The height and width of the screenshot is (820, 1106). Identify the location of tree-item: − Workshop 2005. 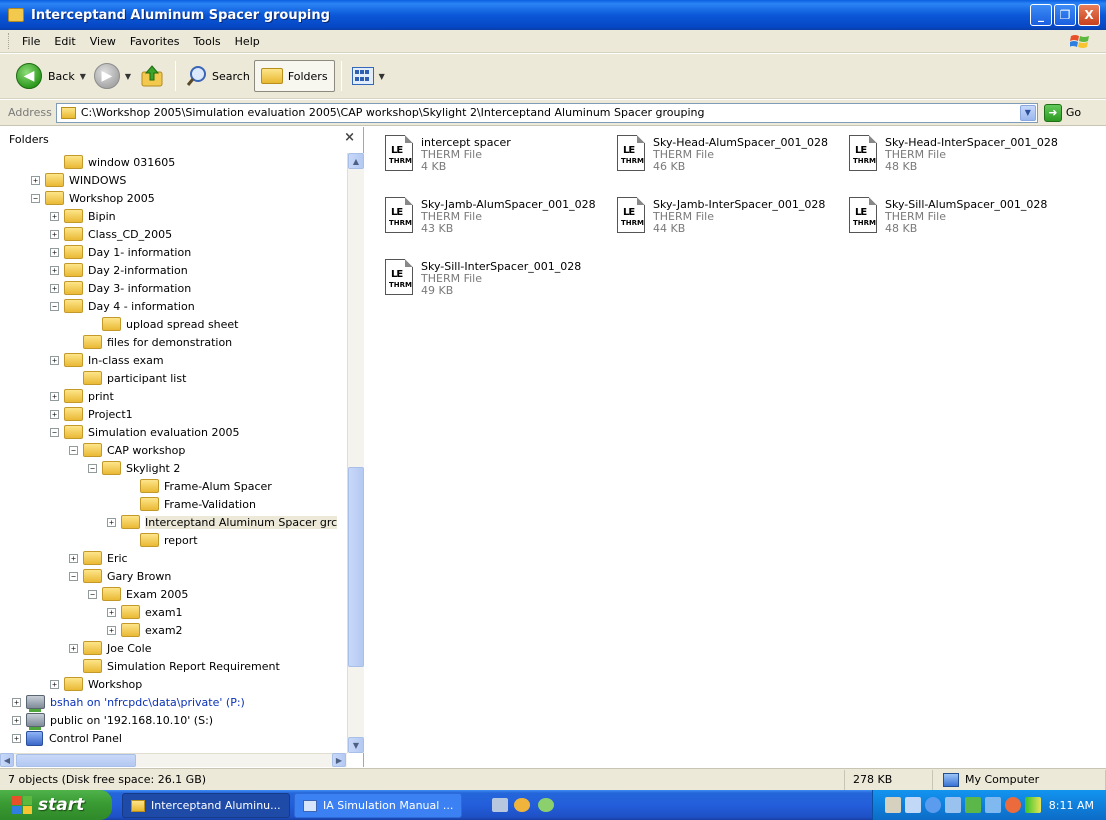
(93, 198).